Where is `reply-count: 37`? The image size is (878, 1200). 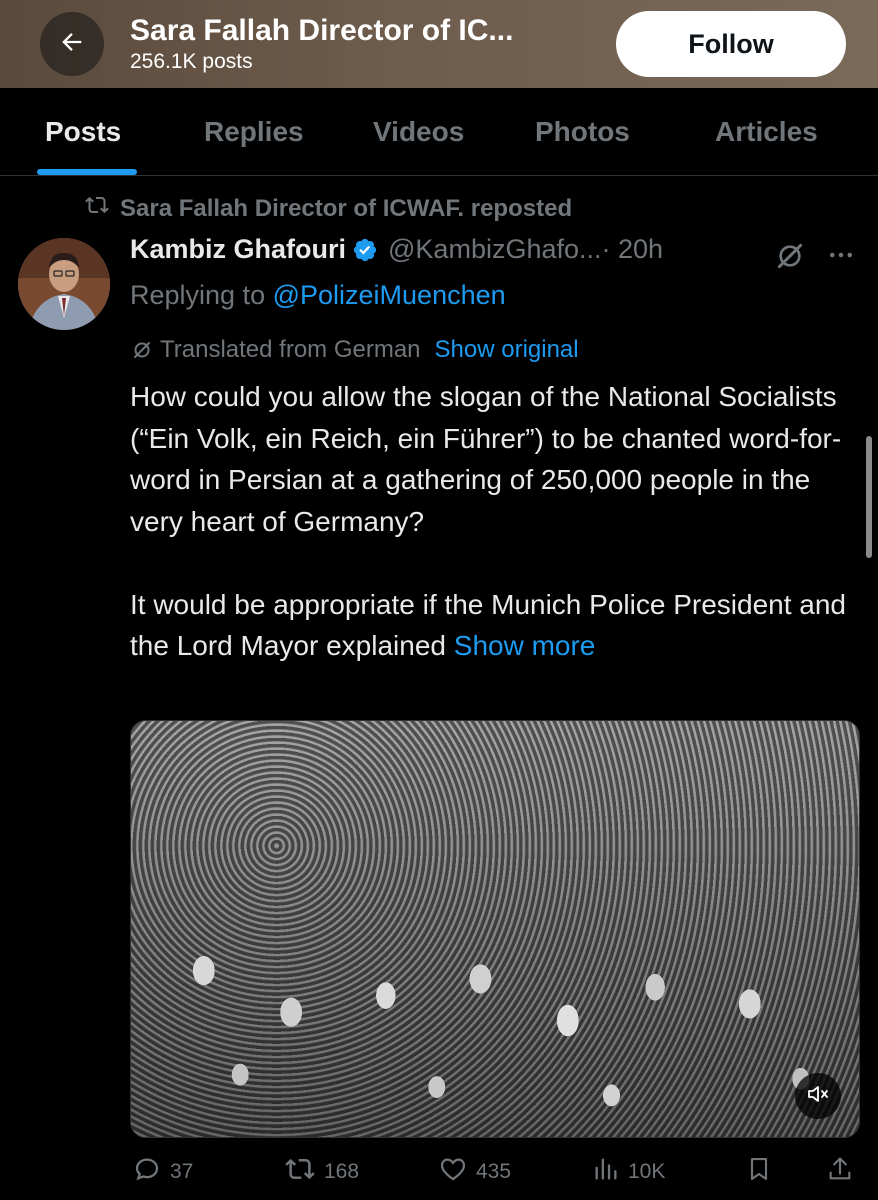 reply-count: 37 is located at coordinates (182, 1171).